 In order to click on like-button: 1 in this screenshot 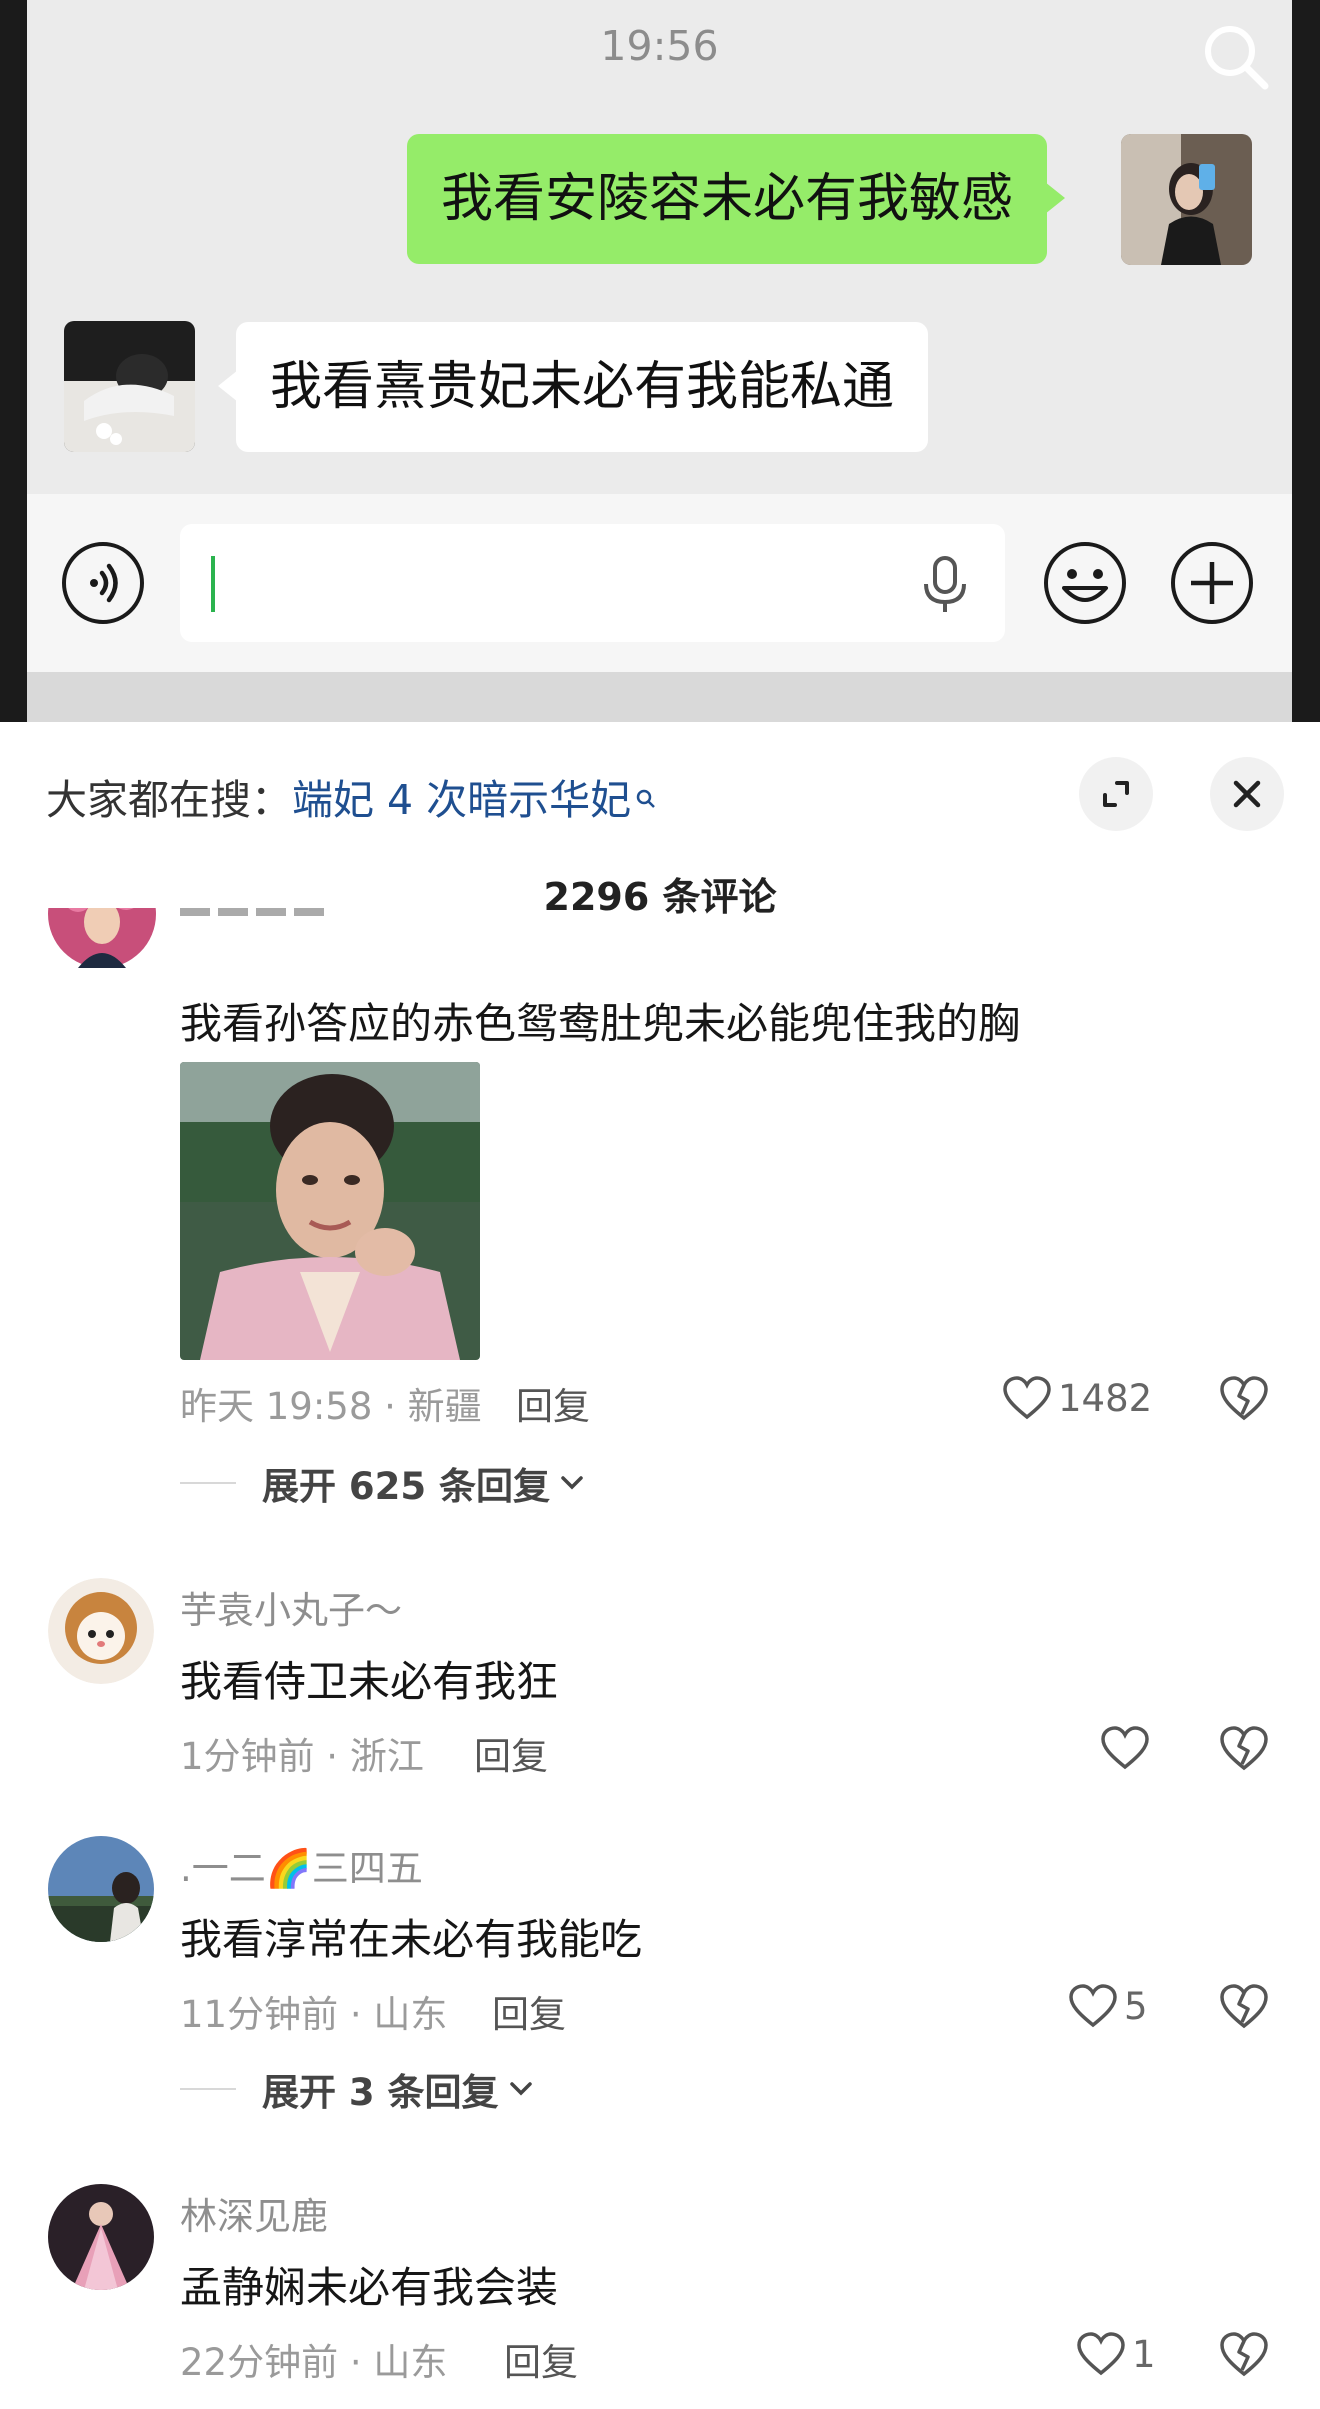, I will do `click(1116, 2354)`.